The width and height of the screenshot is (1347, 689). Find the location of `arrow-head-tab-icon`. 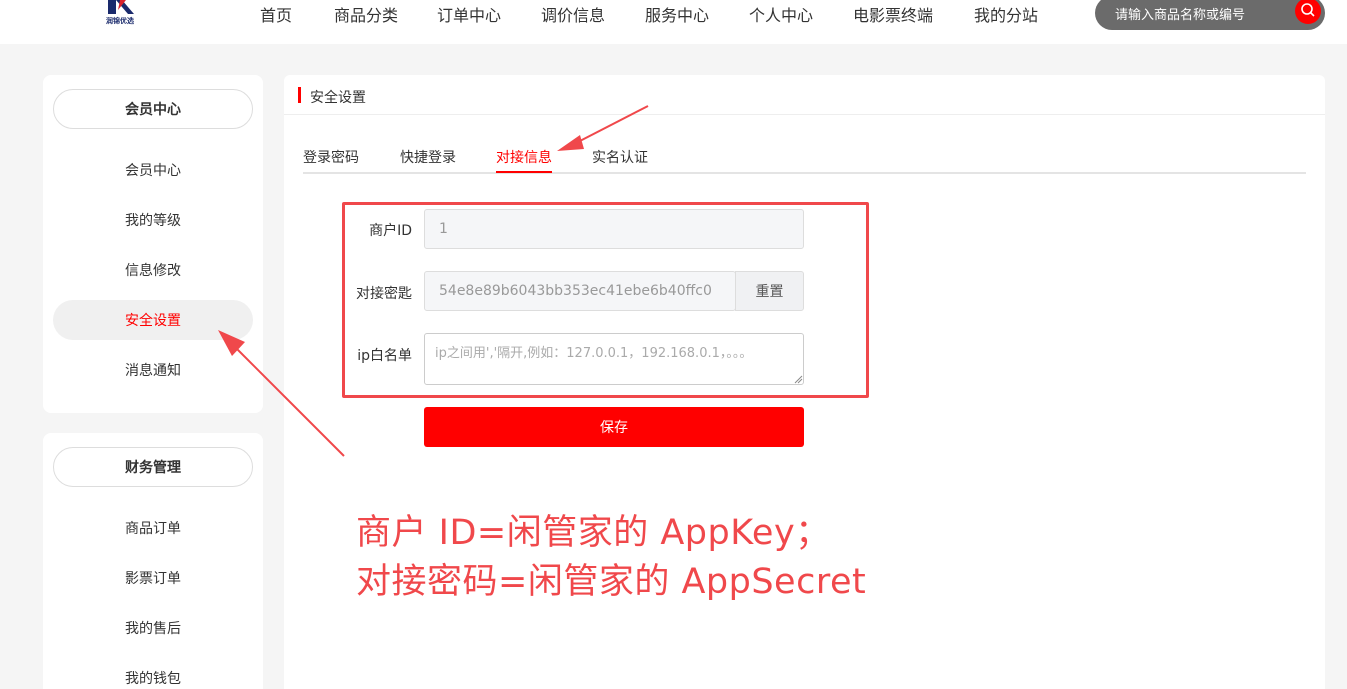

arrow-head-tab-icon is located at coordinates (570, 143).